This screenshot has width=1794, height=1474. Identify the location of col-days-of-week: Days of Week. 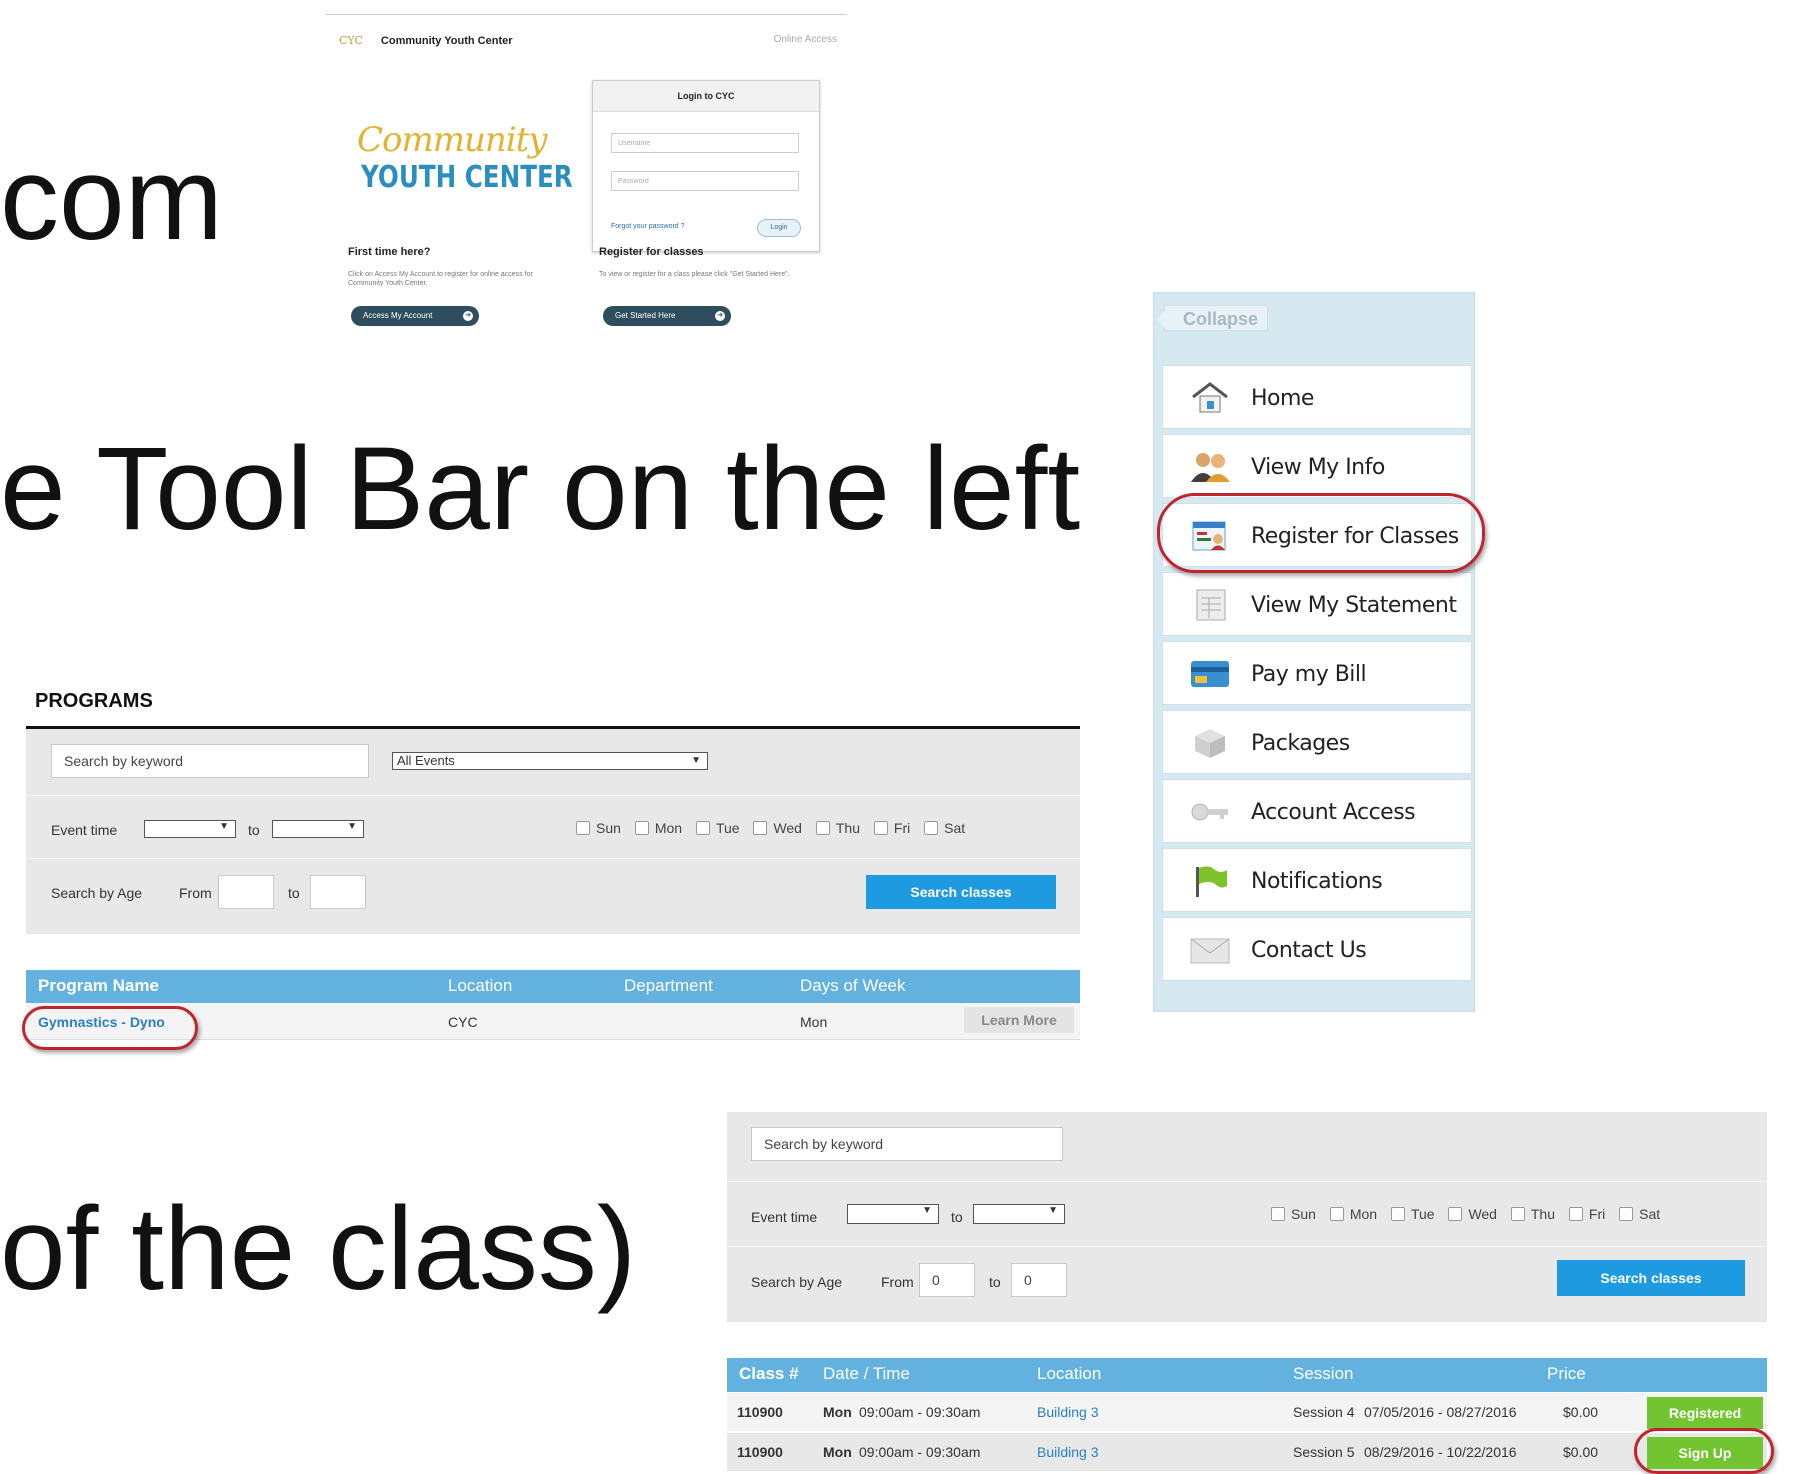
(853, 985).